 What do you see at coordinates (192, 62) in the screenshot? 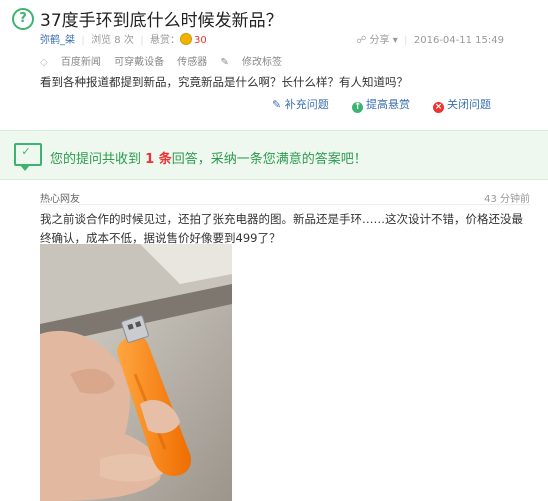
I see `tag-item: 传感器` at bounding box center [192, 62].